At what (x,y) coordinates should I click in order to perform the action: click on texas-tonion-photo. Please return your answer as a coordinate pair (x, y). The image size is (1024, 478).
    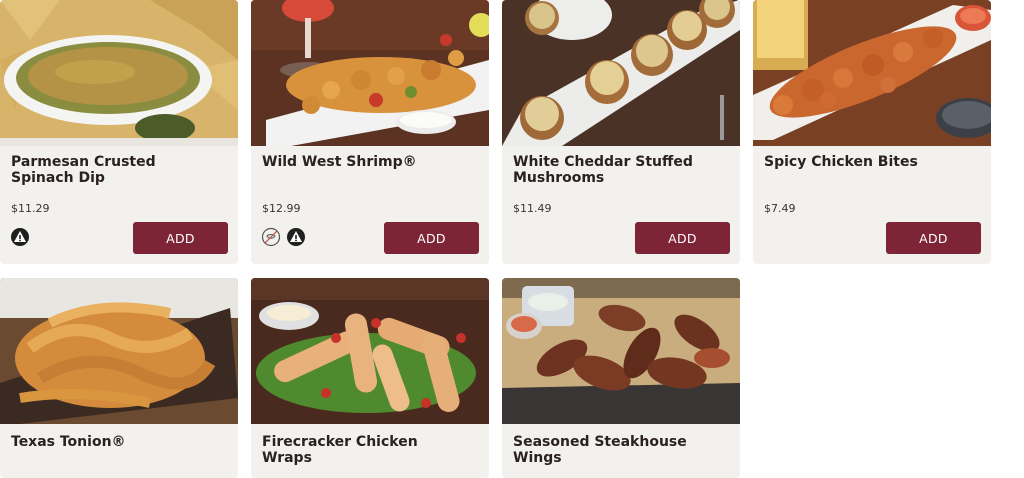
    Looking at the image, I should click on (119, 351).